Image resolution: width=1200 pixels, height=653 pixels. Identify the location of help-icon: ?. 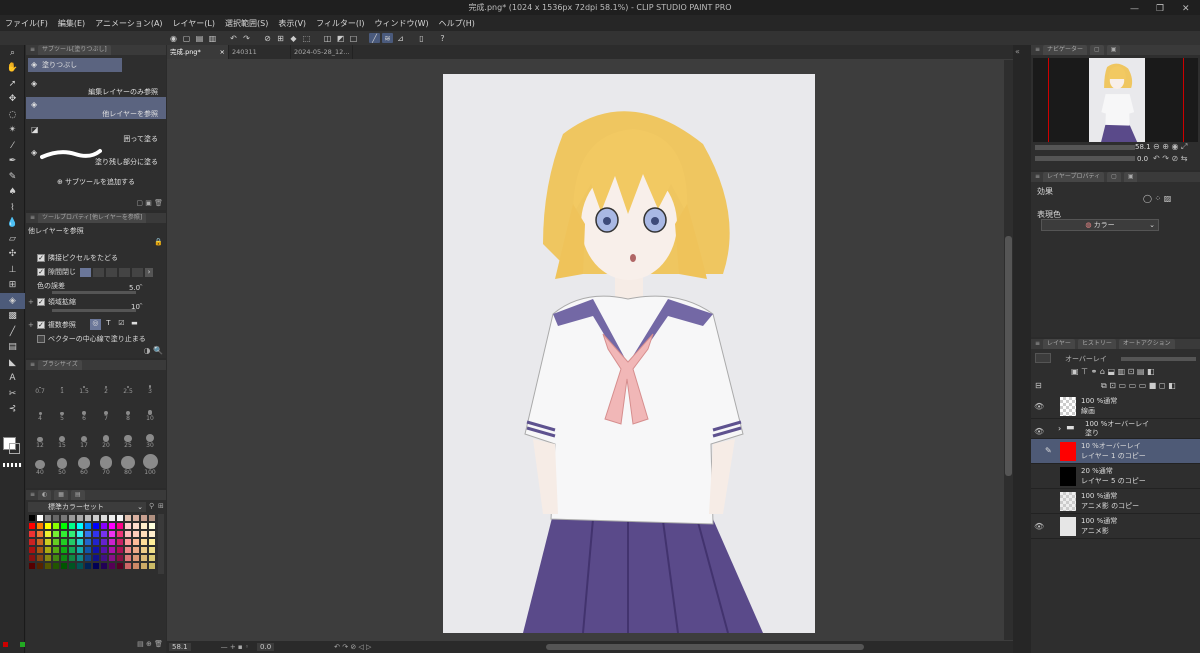
(442, 38).